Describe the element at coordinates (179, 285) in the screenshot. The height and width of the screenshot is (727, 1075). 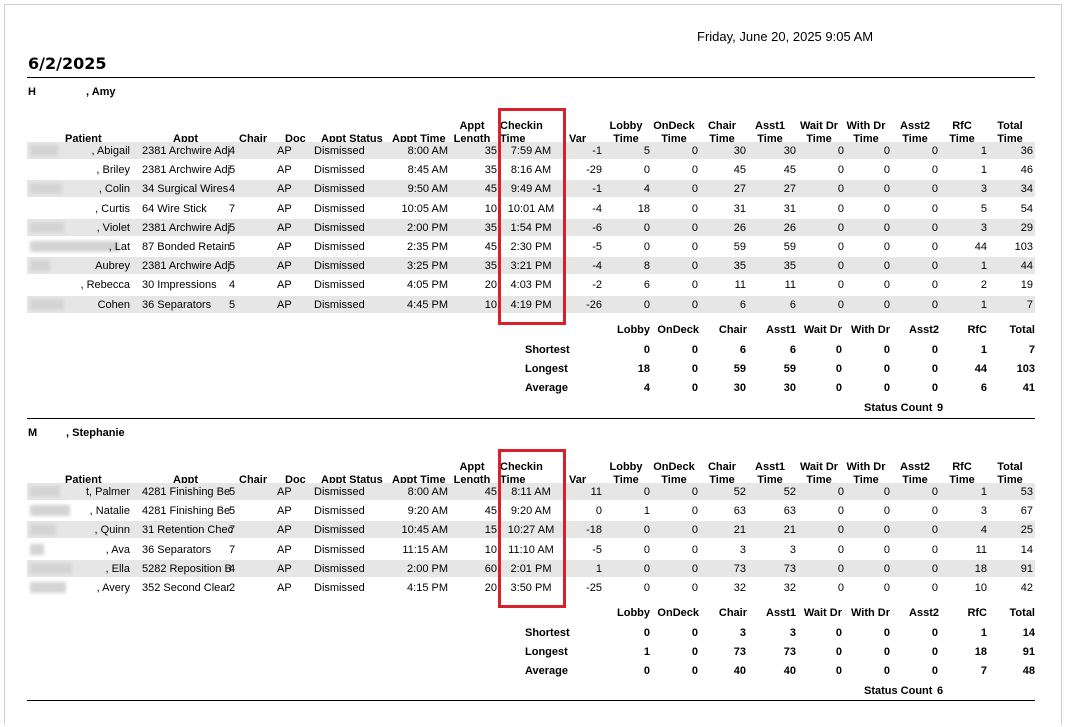
I see `cell-appt: 30 Impressions` at that location.